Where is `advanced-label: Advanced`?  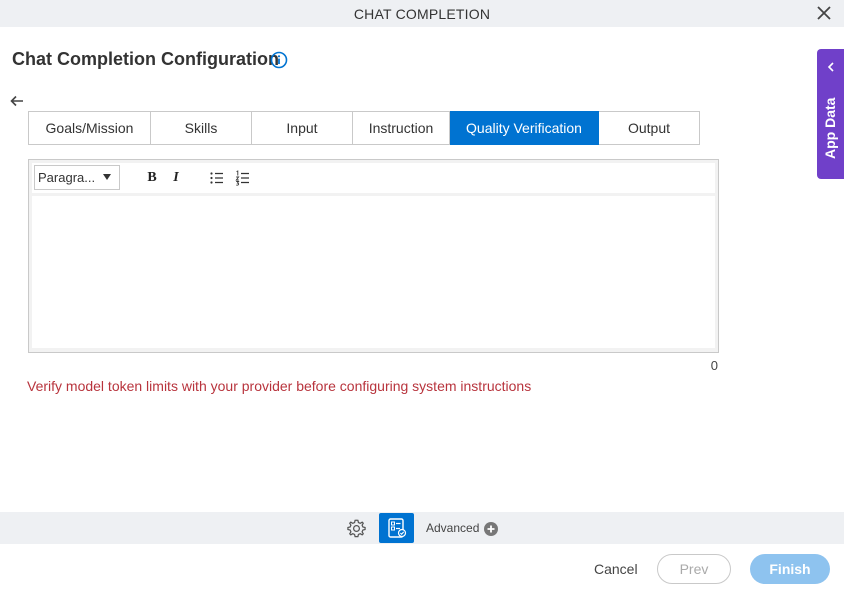 advanced-label: Advanced is located at coordinates (452, 528).